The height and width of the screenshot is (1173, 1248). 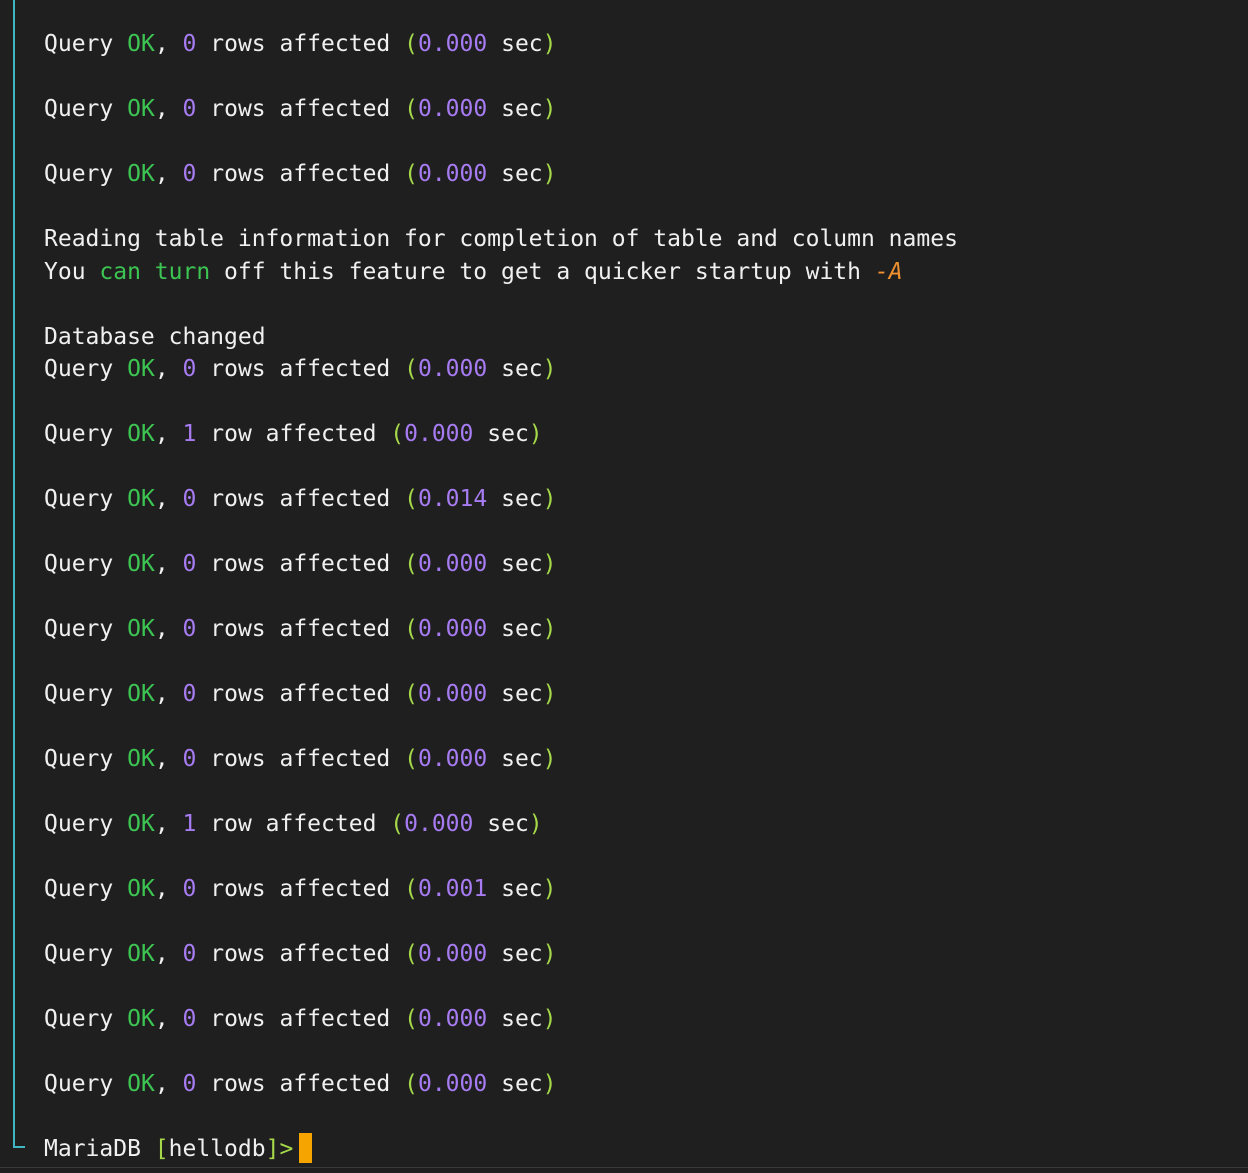 What do you see at coordinates (636, 1149) in the screenshot?
I see `prompt-line: MariaDB [hellodb]>` at bounding box center [636, 1149].